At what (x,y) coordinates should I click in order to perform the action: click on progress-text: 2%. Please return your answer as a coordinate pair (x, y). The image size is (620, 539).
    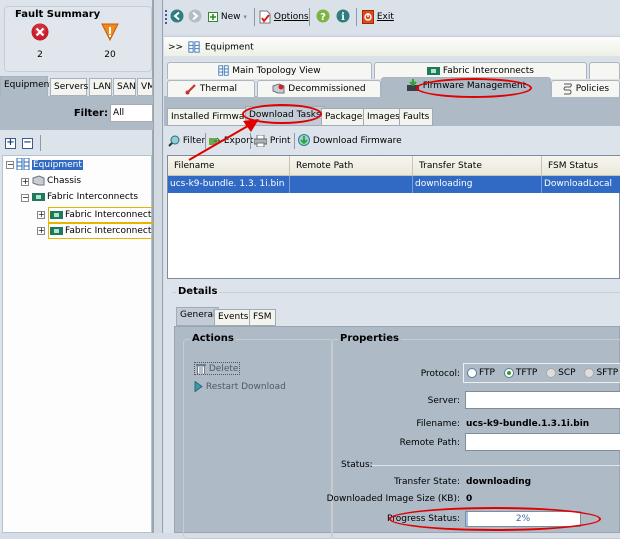
    Looking at the image, I should click on (523, 519).